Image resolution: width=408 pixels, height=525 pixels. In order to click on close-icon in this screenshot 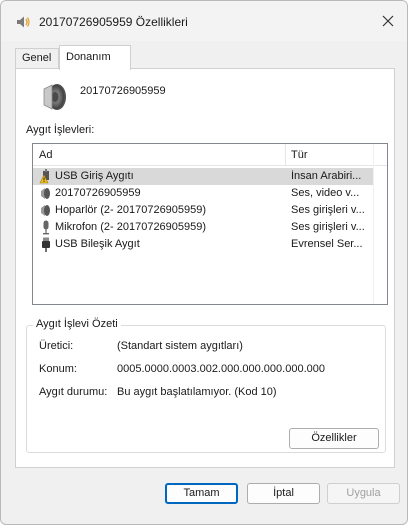, I will do `click(388, 22)`.